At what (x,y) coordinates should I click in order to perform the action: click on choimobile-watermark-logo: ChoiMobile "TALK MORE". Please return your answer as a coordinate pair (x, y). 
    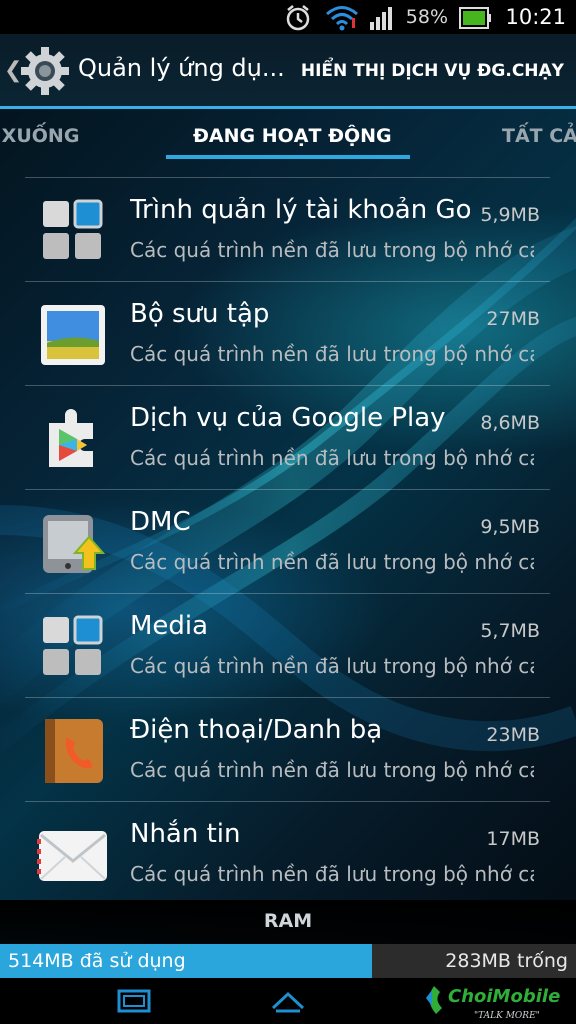
    Looking at the image, I should click on (493, 1003).